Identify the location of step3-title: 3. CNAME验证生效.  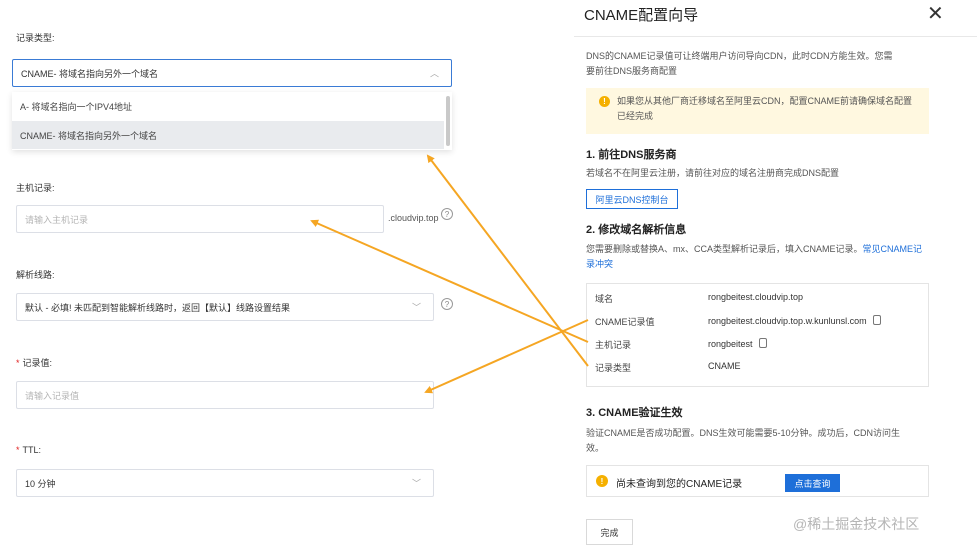
(634, 413).